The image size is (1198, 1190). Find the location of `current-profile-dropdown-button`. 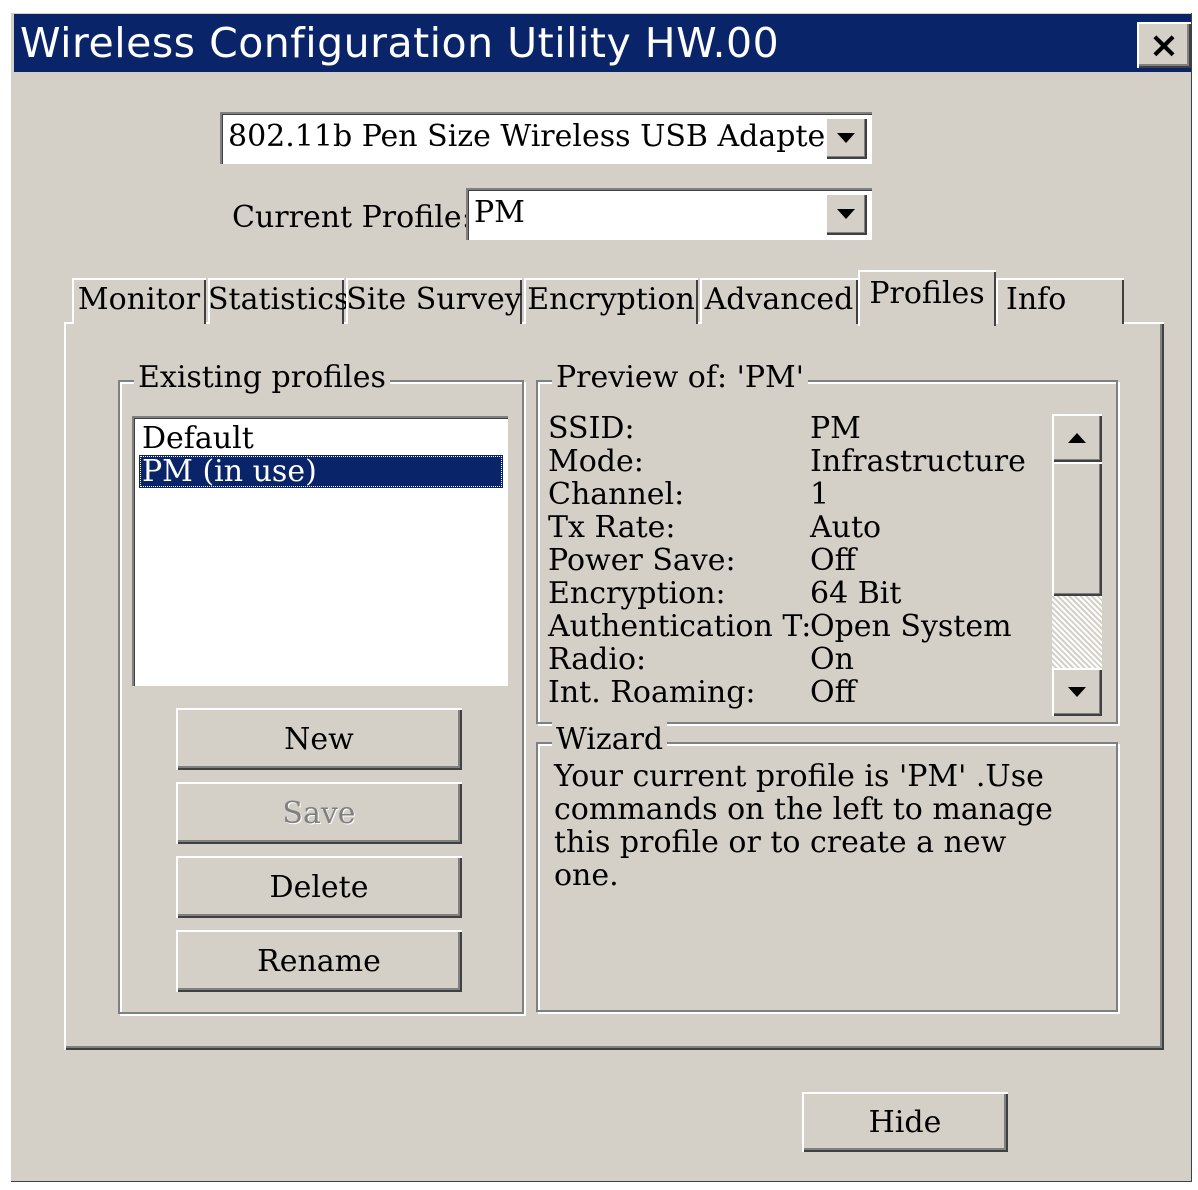

current-profile-dropdown-button is located at coordinates (846, 214).